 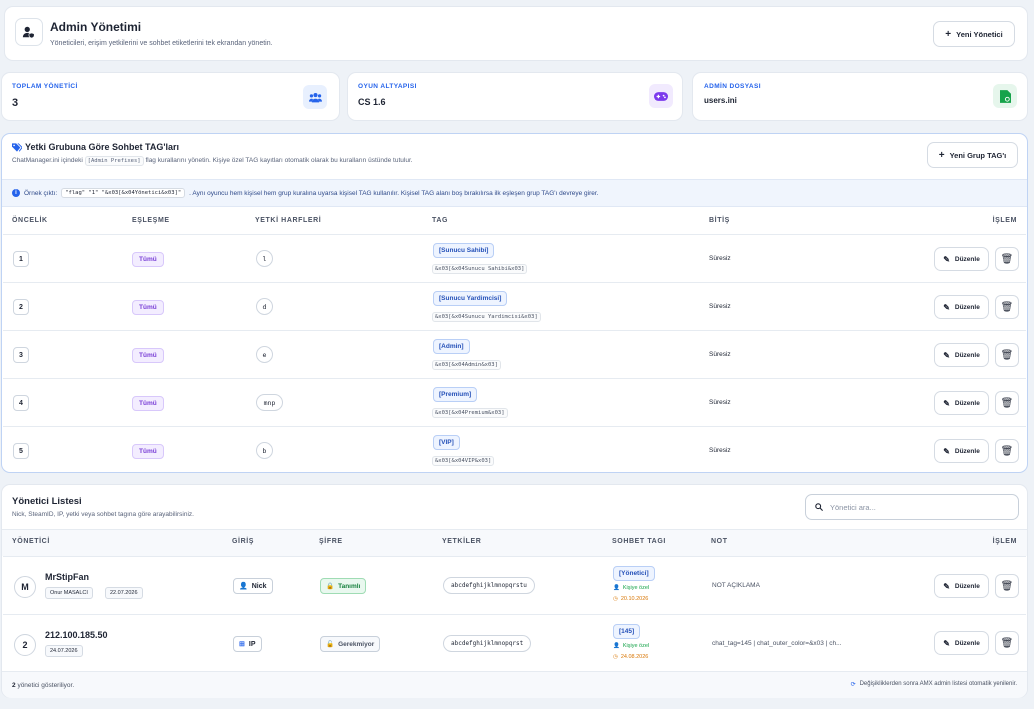 I want to click on col-flags: YETKİ HARFLERİ, so click(x=288, y=220).